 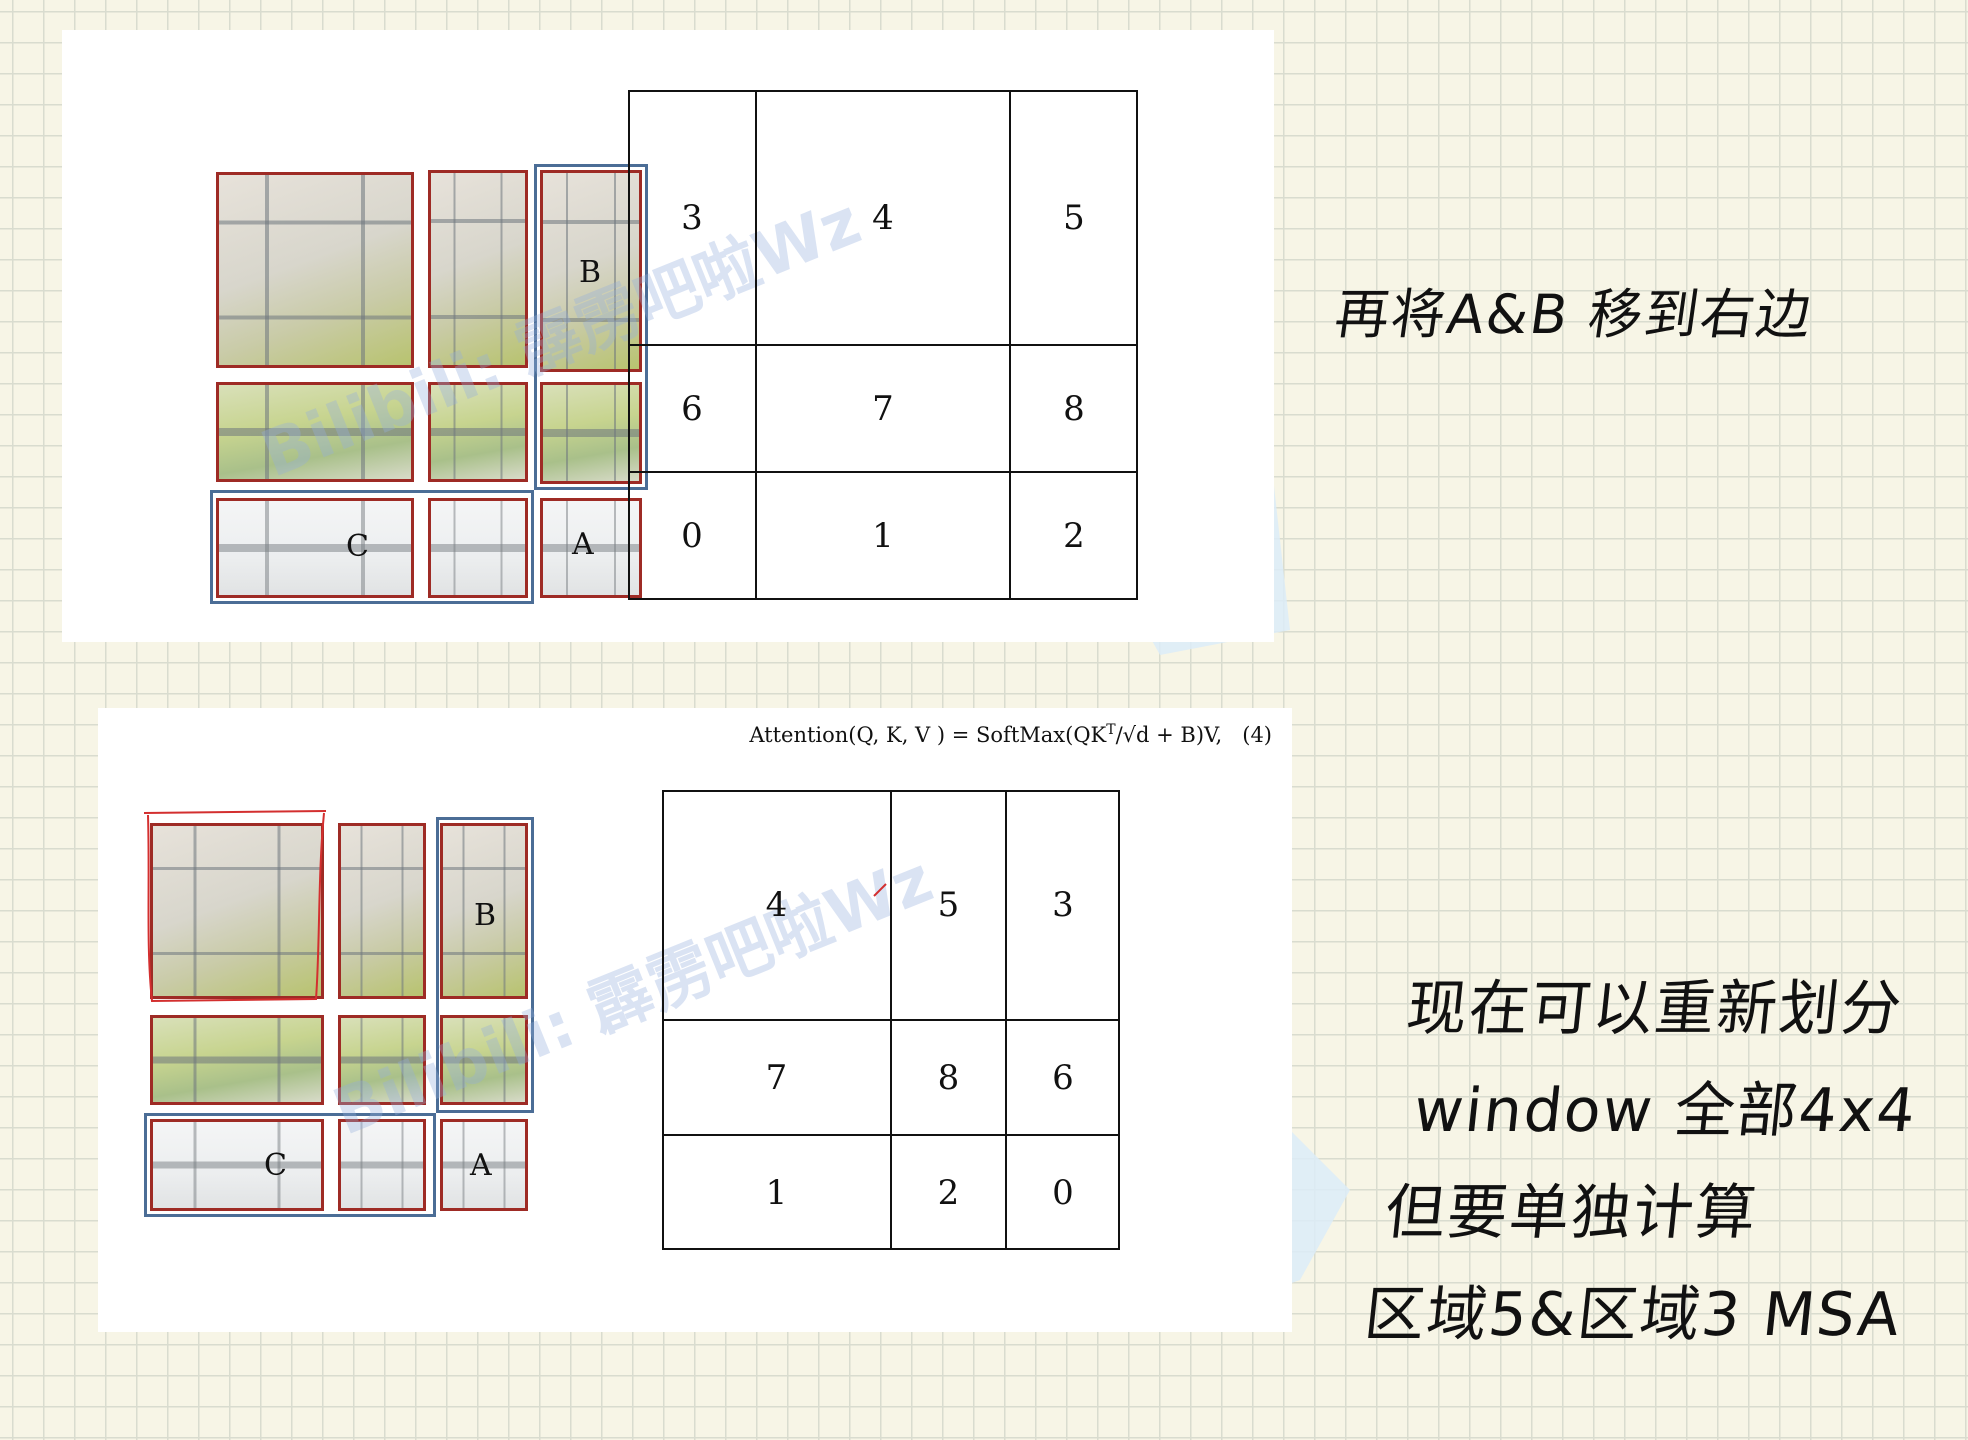 What do you see at coordinates (1573, 314) in the screenshot?
I see `handwritten-note-top: 再将A&B 移到右边` at bounding box center [1573, 314].